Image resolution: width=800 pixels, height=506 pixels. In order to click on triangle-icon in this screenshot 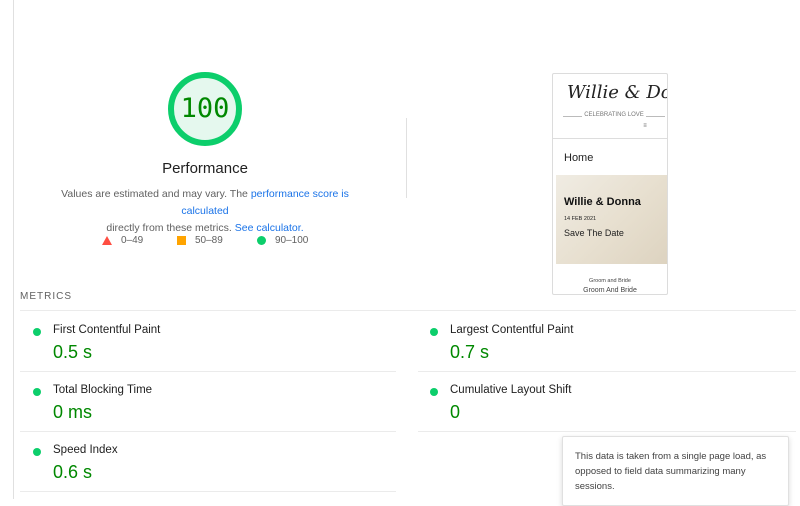, I will do `click(107, 240)`.